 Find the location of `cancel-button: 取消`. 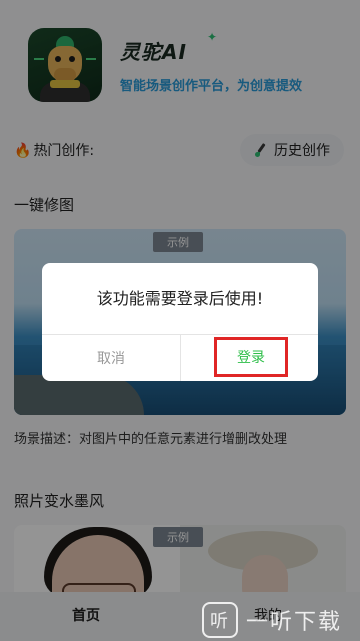

cancel-button: 取消 is located at coordinates (111, 358).